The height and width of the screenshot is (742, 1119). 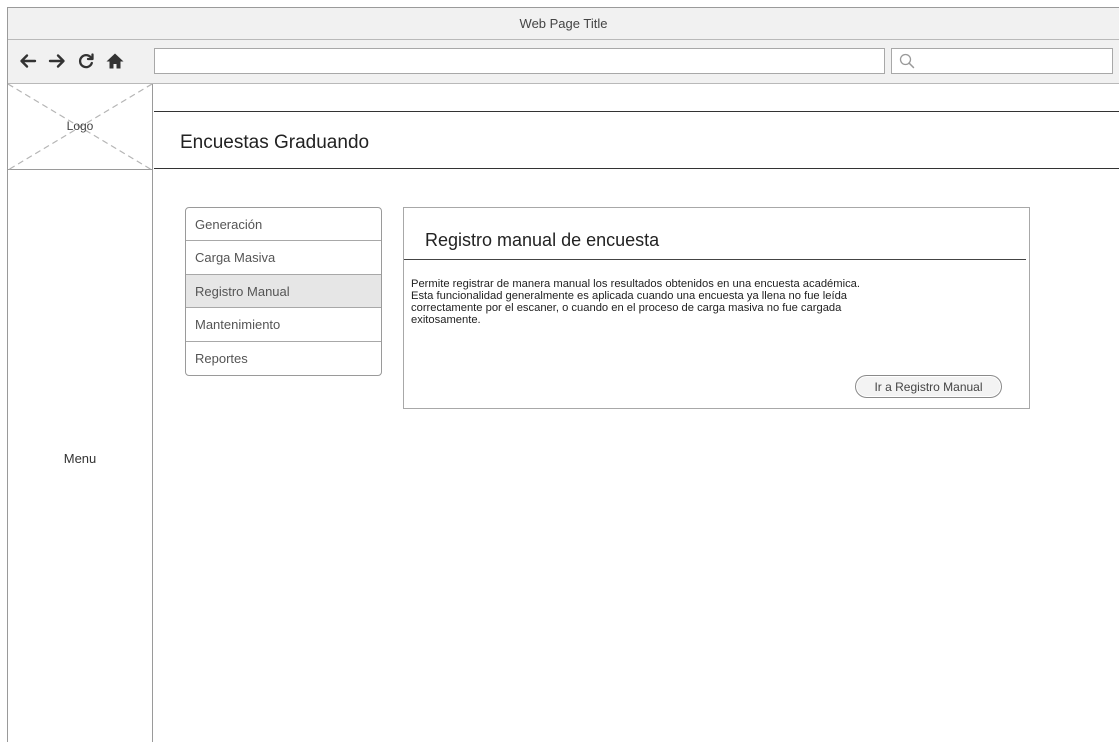 I want to click on menu-label: Menu, so click(x=80, y=458).